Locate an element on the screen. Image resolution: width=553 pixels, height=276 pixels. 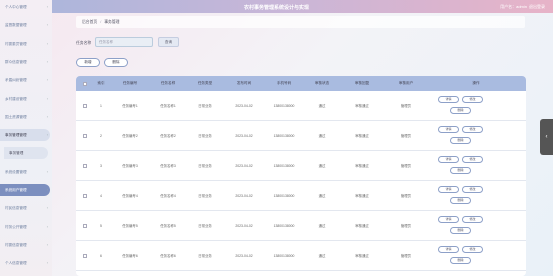
breadcrumb-home: 后台首页 is located at coordinates (89, 22).